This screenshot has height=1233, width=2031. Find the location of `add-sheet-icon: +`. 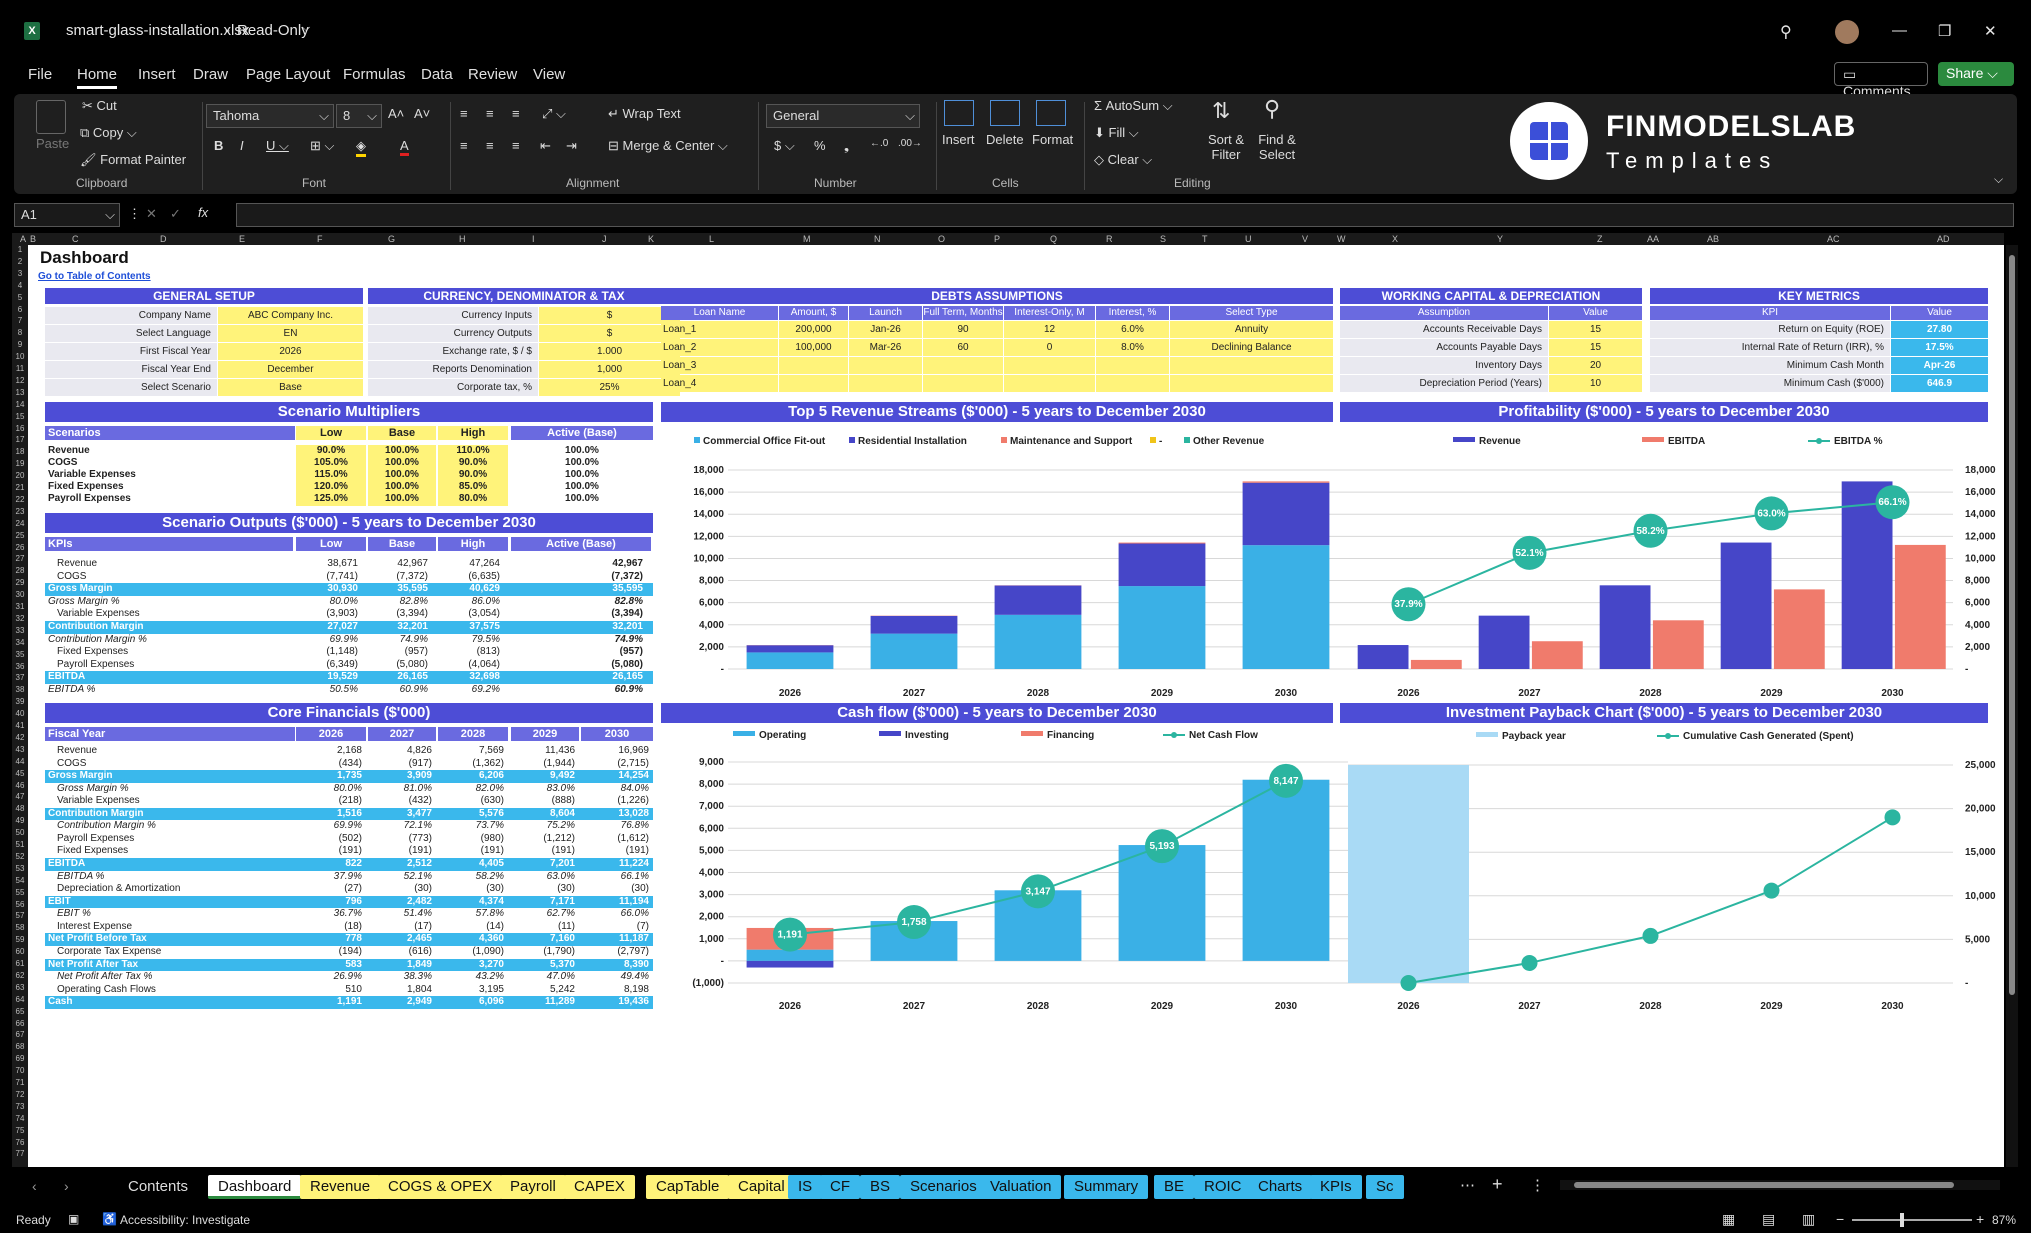

add-sheet-icon: + is located at coordinates (1497, 1184).